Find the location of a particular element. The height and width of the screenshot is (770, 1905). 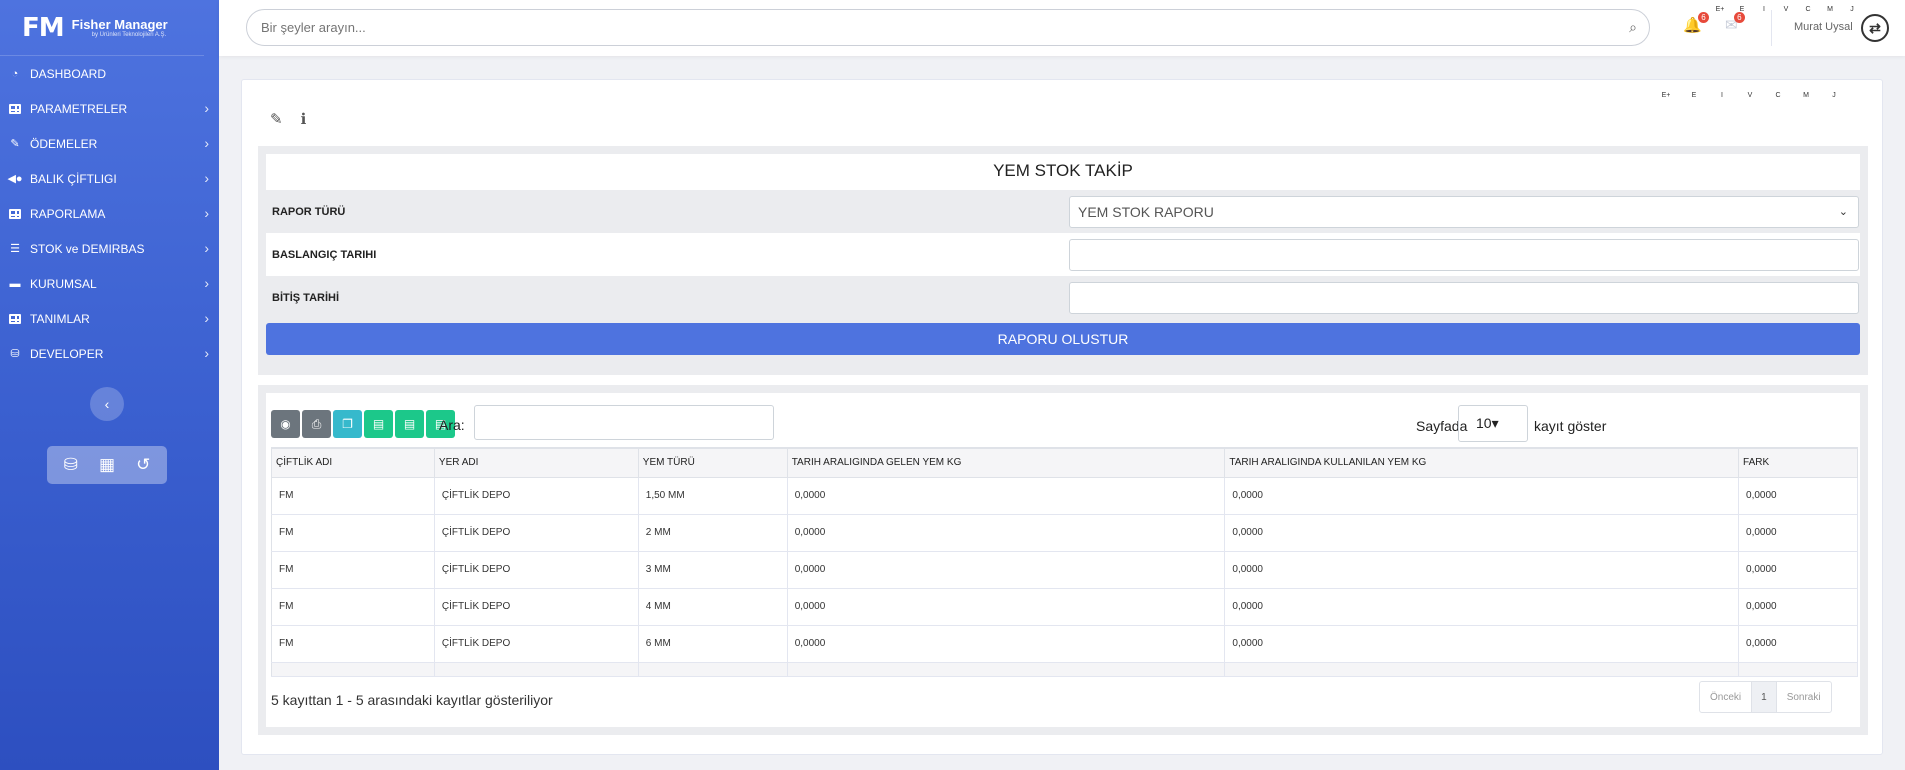

folder-icon: ▬ is located at coordinates (15, 283).